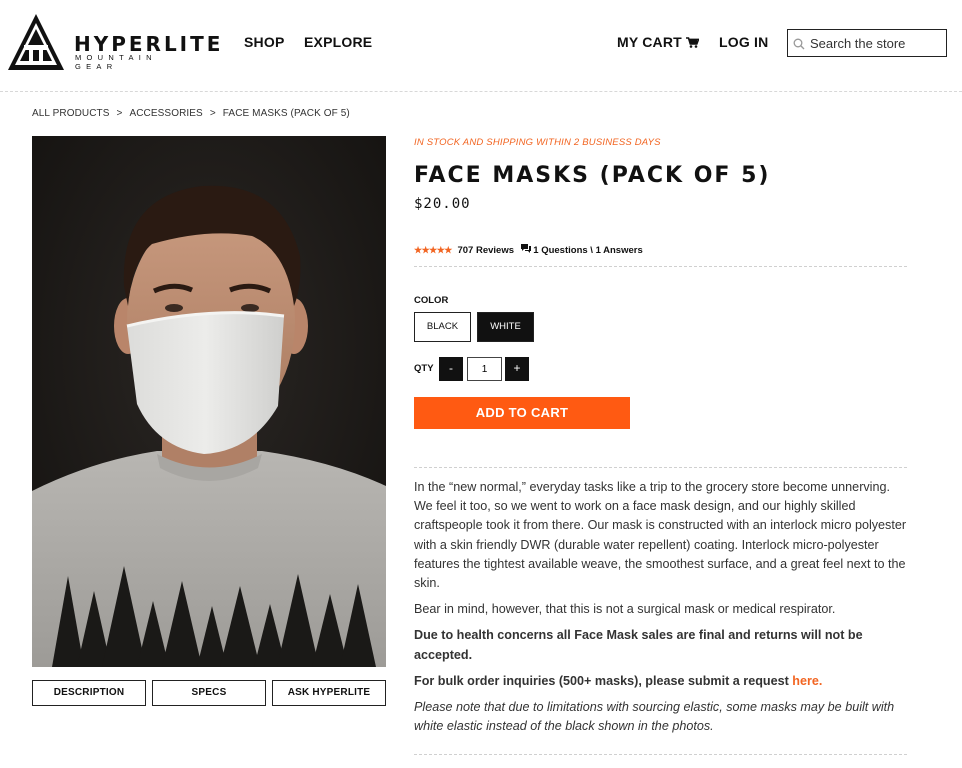 The width and height of the screenshot is (962, 768). I want to click on logo-mountain-icon, so click(36, 42).